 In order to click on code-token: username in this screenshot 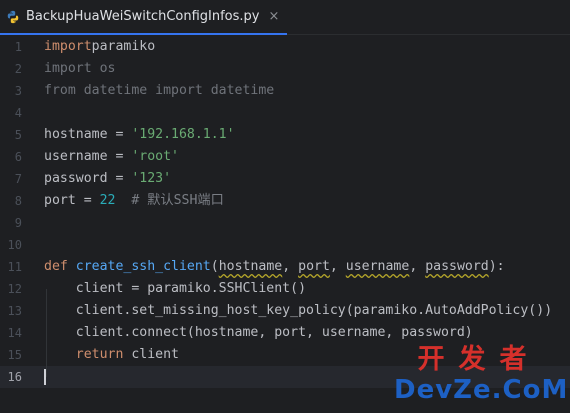, I will do `click(377, 266)`.